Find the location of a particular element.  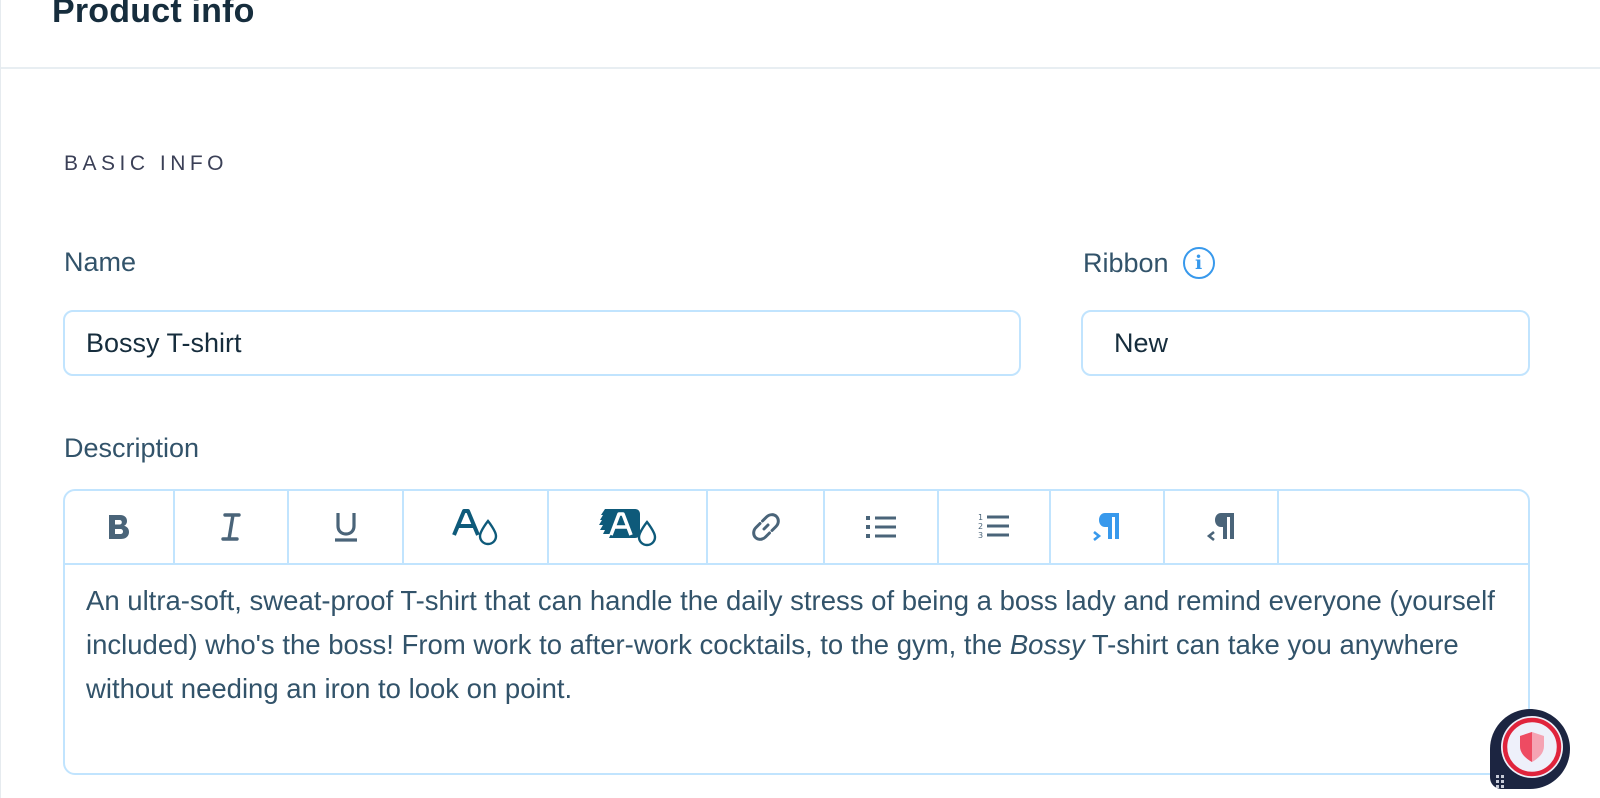

description-label: Description is located at coordinates (132, 448).